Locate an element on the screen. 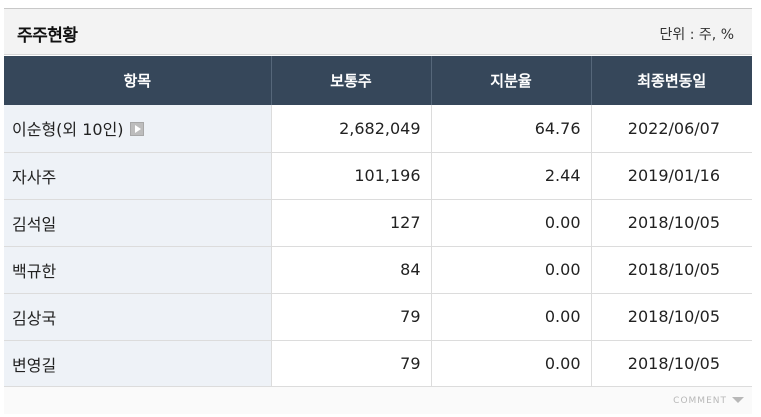  panel-footer: COMMENT is located at coordinates (378, 400).